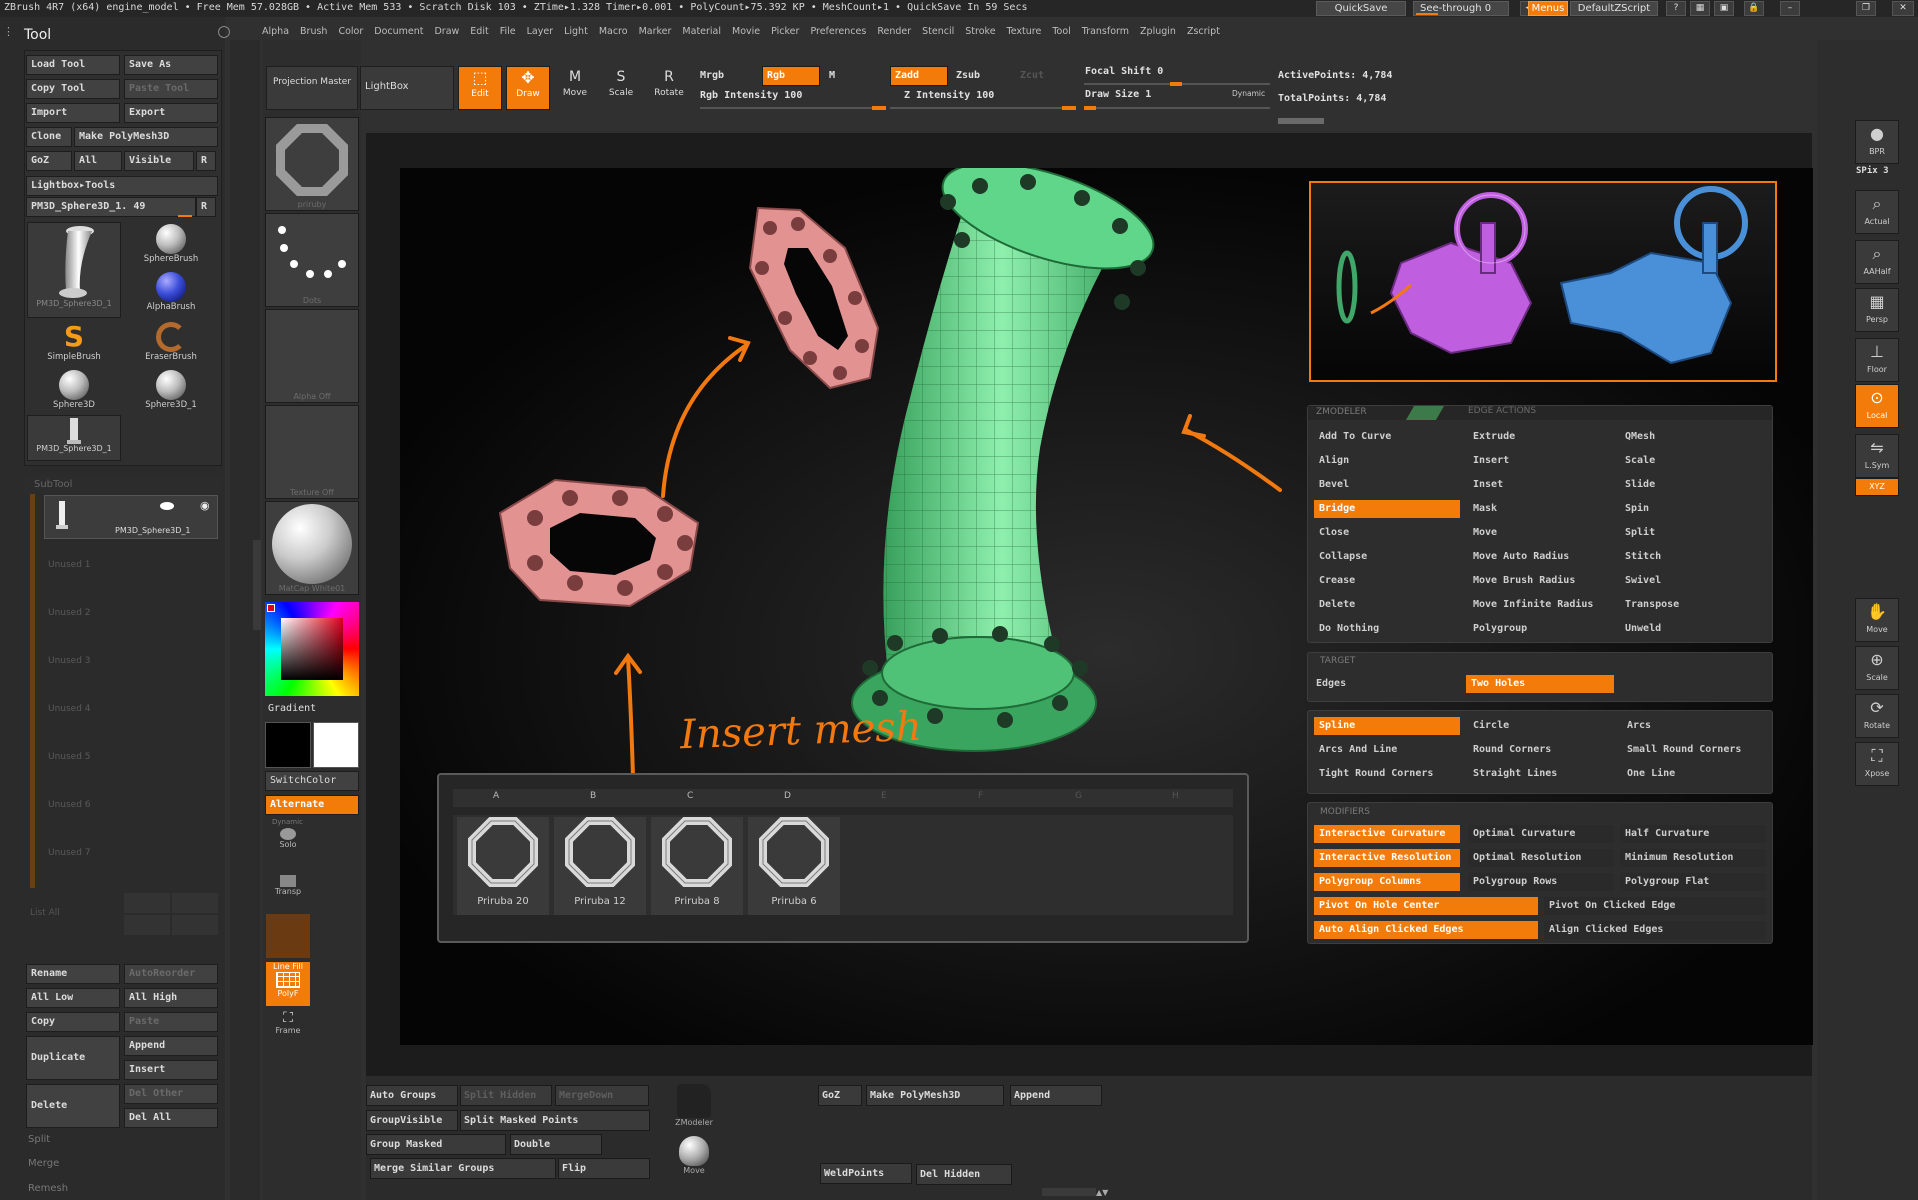 The image size is (1918, 1200). I want to click on zcut-button: Zcut, so click(1032, 75).